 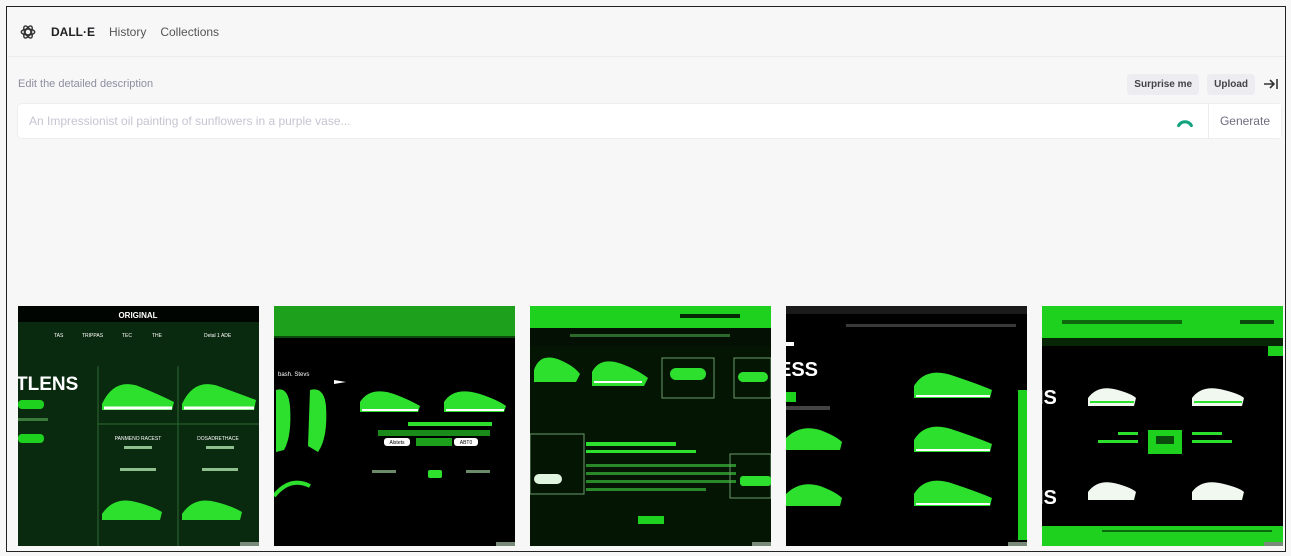 What do you see at coordinates (189, 32) in the screenshot?
I see `nav-collections: Collections` at bounding box center [189, 32].